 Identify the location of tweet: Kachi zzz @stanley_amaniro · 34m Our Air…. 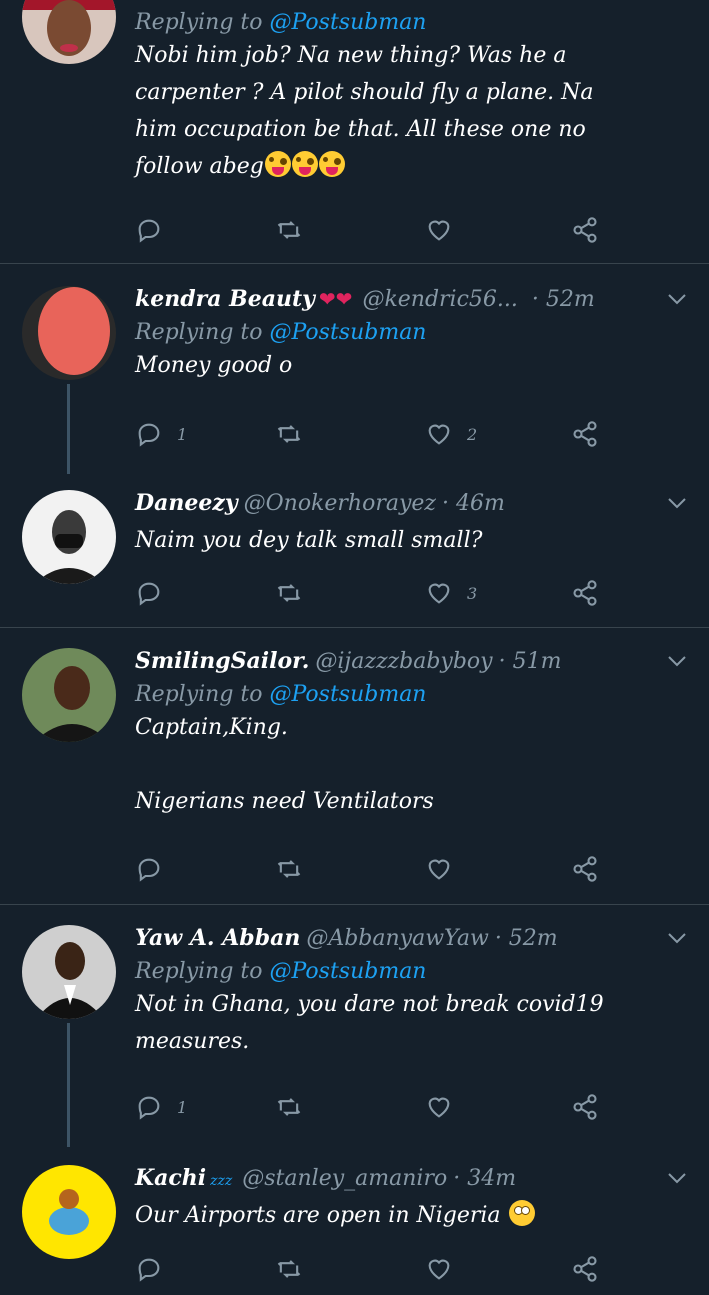
(354, 1220).